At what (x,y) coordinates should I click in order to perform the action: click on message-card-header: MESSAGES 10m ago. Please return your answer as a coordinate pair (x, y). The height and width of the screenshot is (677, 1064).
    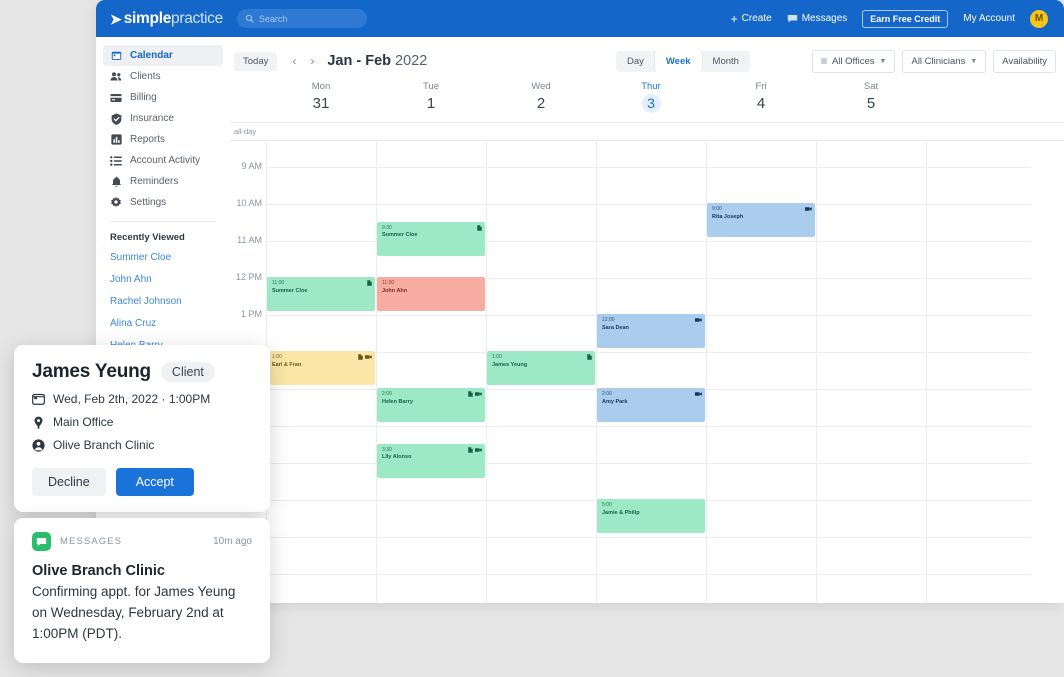
    Looking at the image, I should click on (142, 541).